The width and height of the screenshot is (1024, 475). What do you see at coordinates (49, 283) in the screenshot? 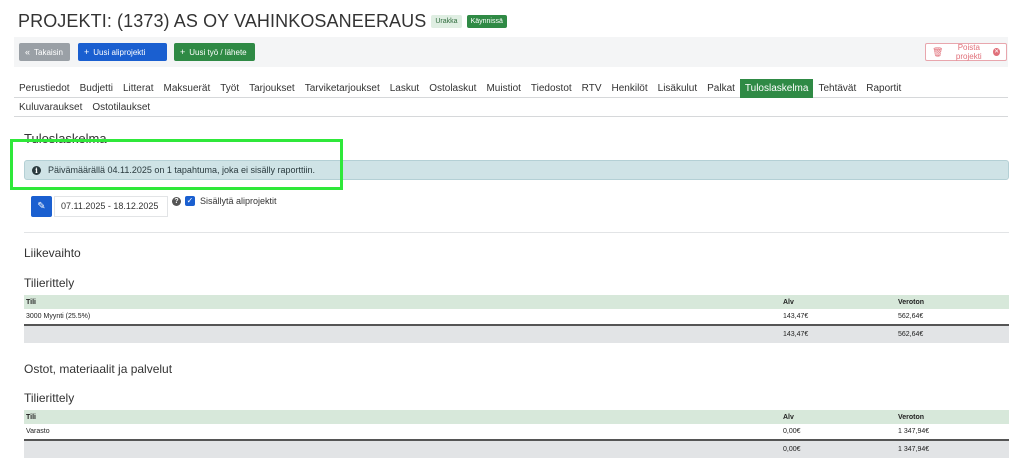
I see `revenue-subtitle: Tilierittely` at bounding box center [49, 283].